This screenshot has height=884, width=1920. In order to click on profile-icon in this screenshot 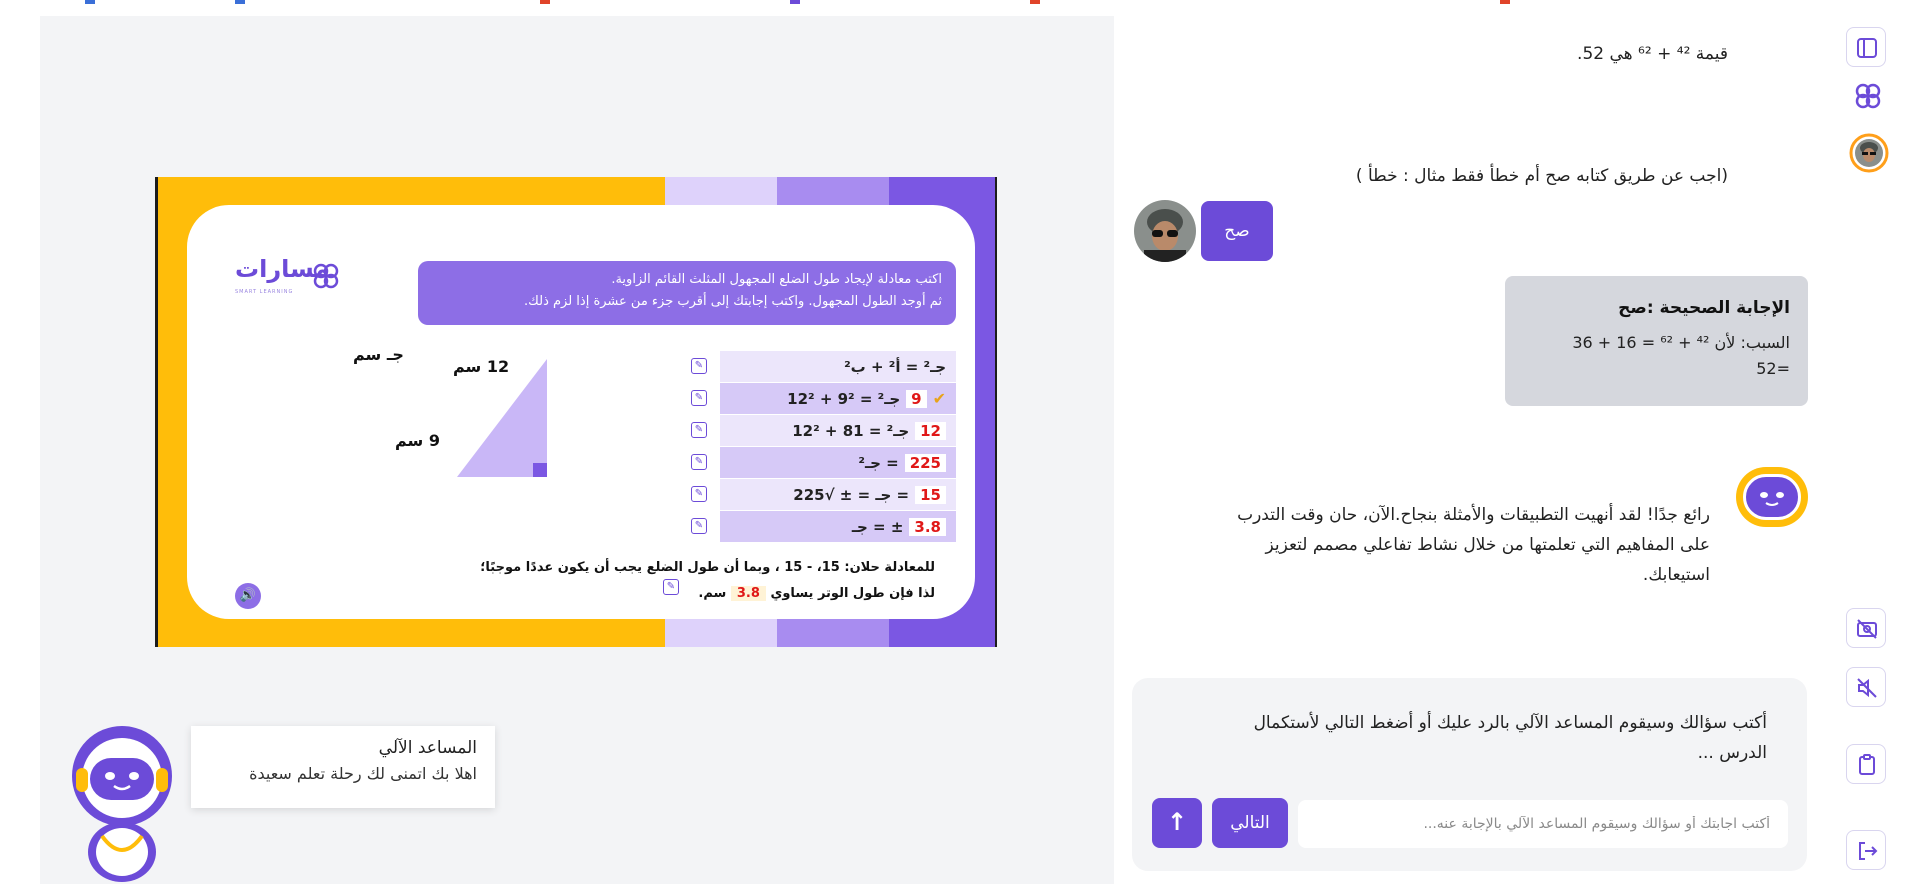, I will do `click(1869, 153)`.